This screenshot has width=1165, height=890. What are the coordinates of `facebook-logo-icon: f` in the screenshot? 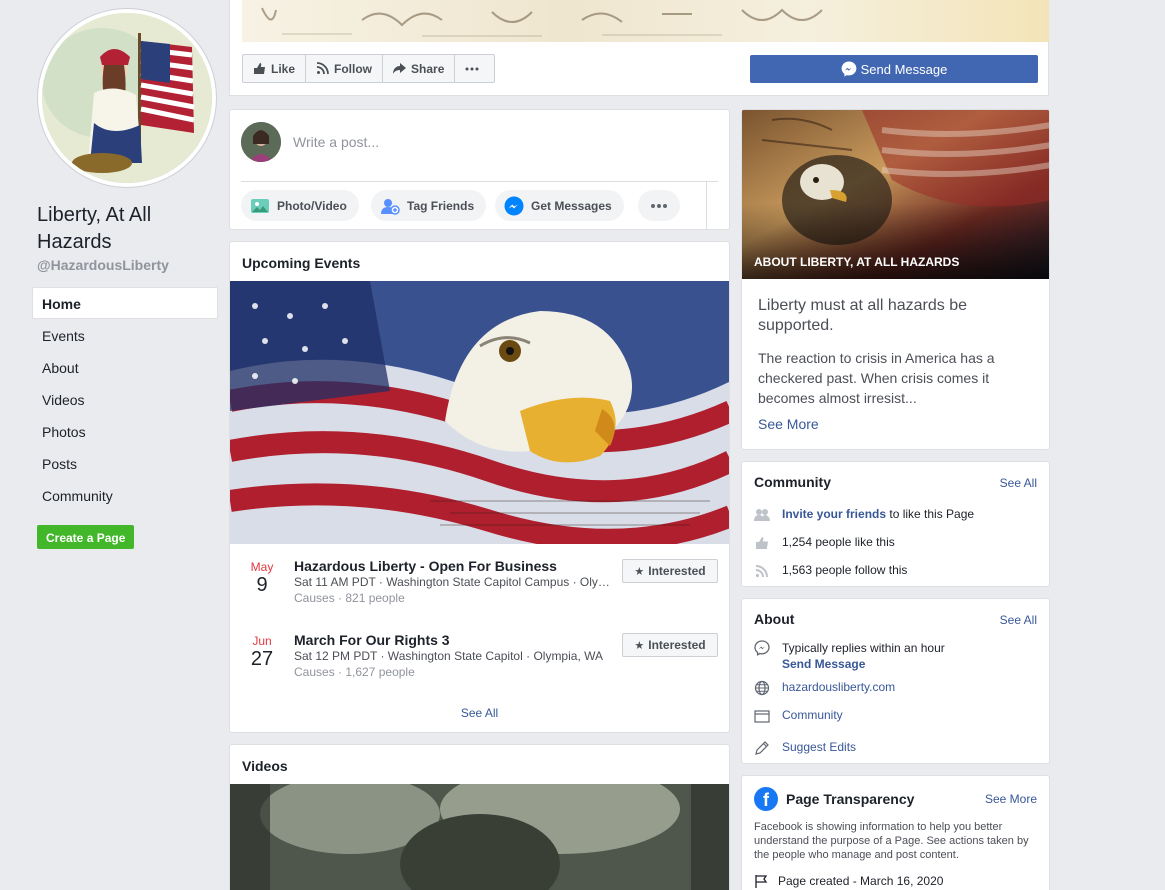 It's located at (766, 799).